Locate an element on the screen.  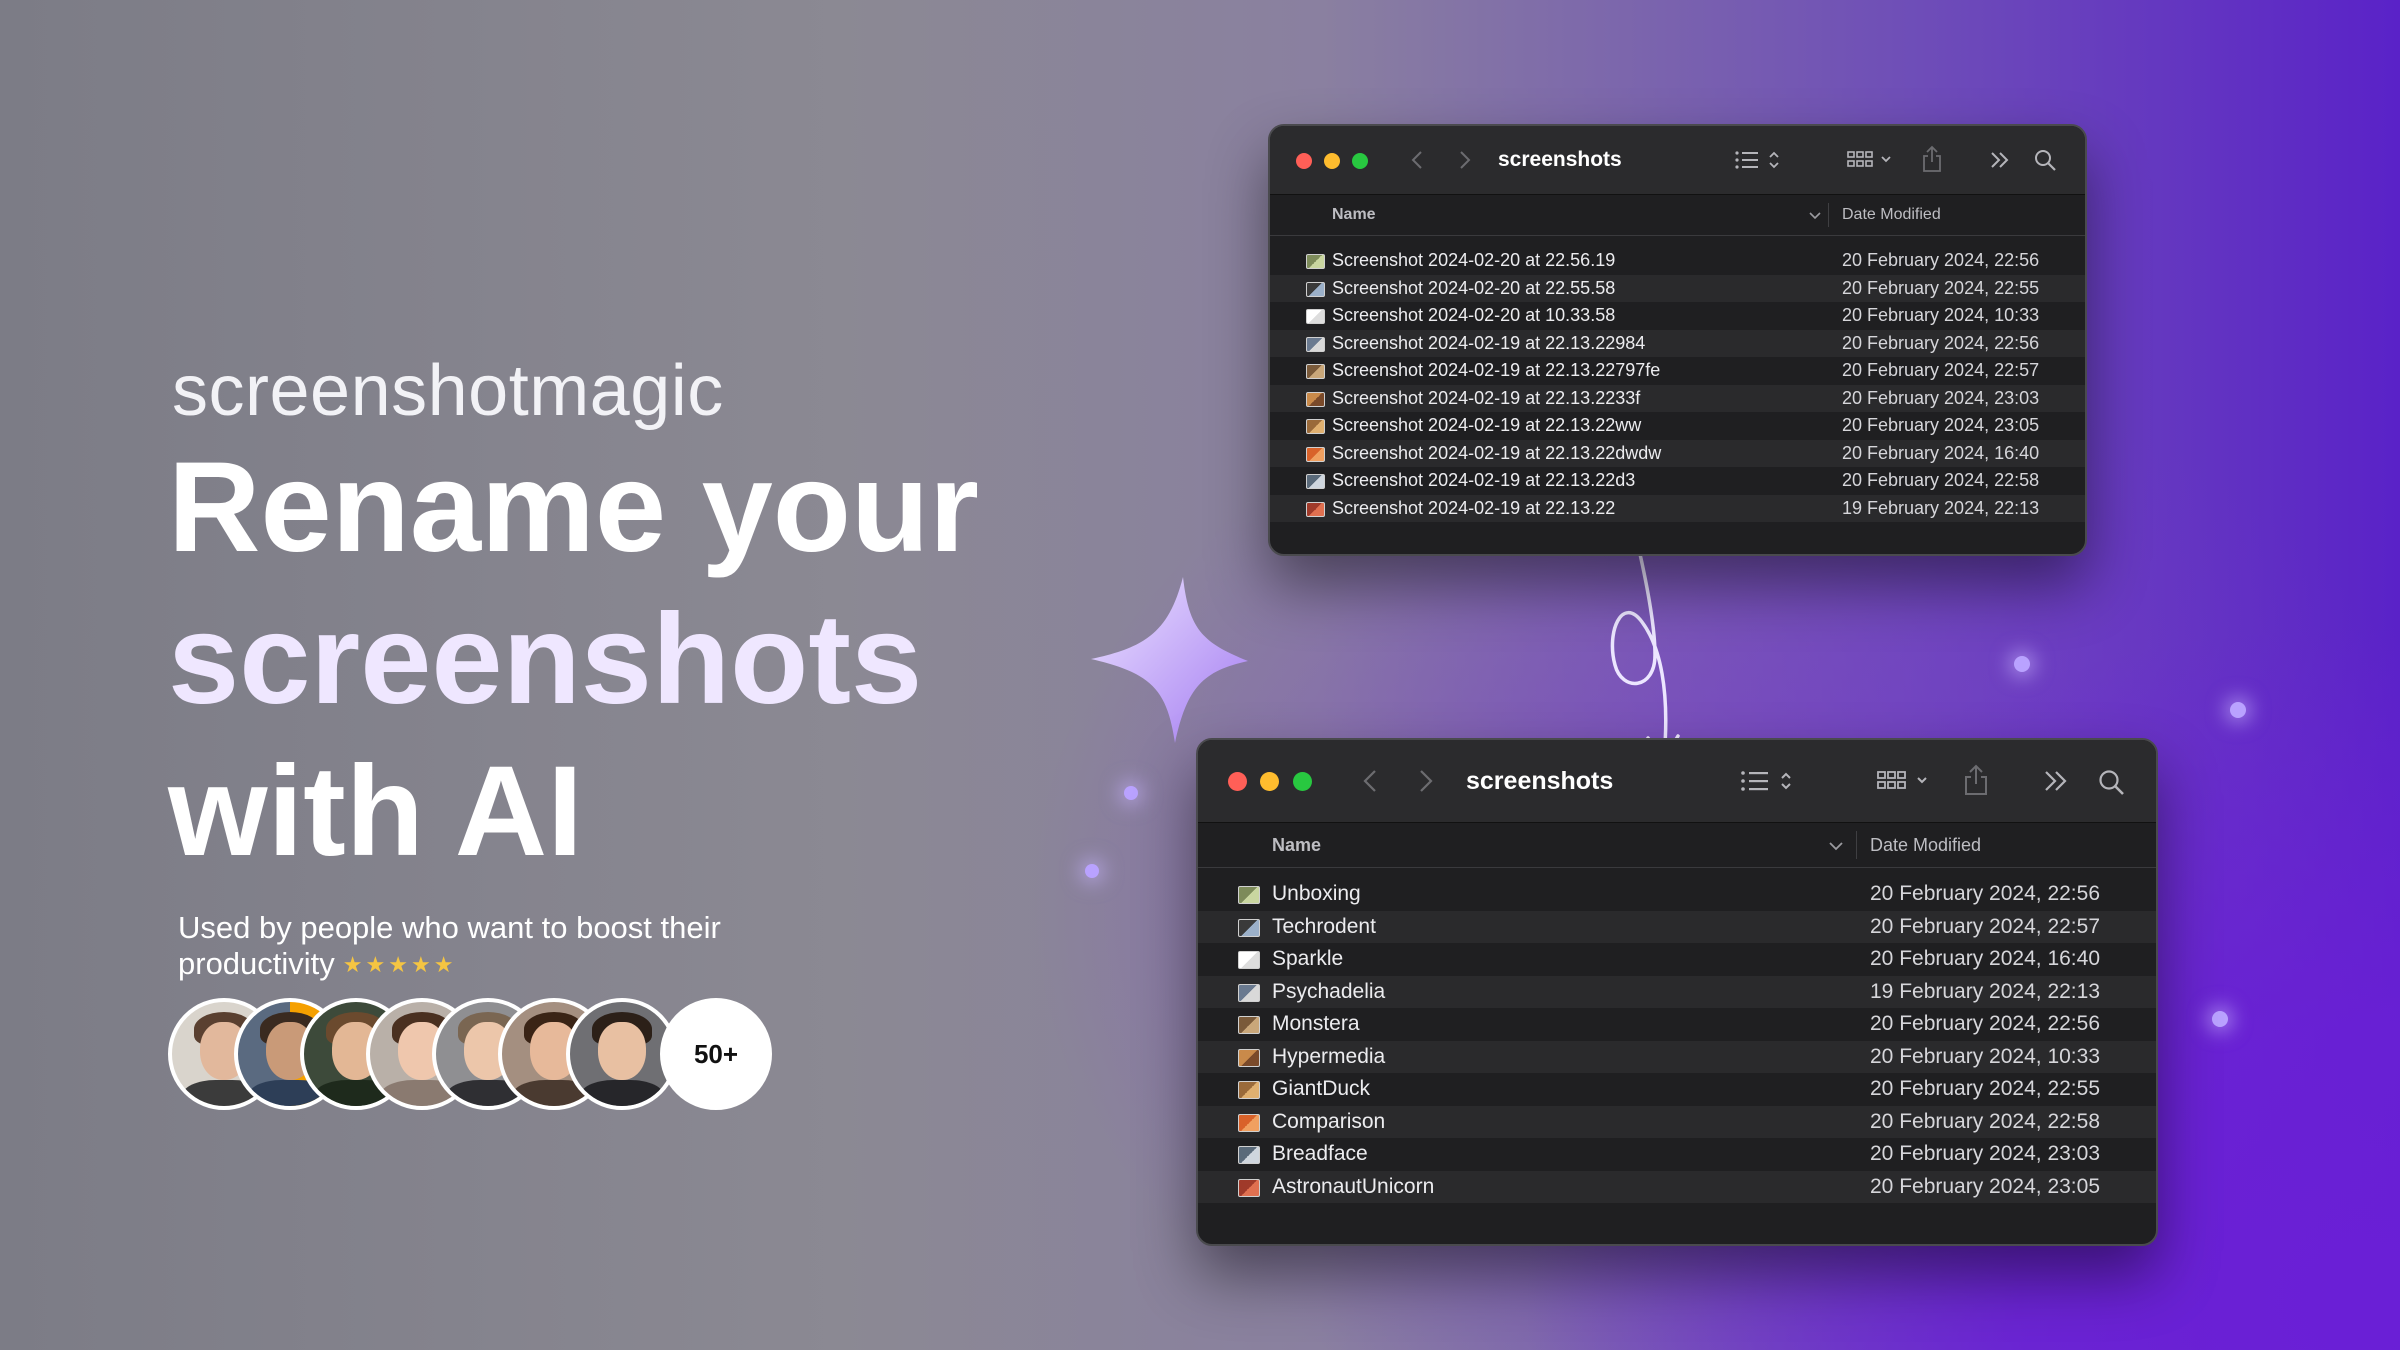
file-date-modified: 20 February 2024, 16:40 is located at coordinates (1985, 959).